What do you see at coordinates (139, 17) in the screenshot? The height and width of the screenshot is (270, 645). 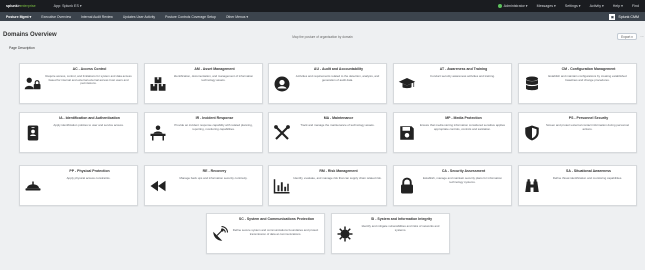 I see `nav-updates-user-activity: Updates User Activity` at bounding box center [139, 17].